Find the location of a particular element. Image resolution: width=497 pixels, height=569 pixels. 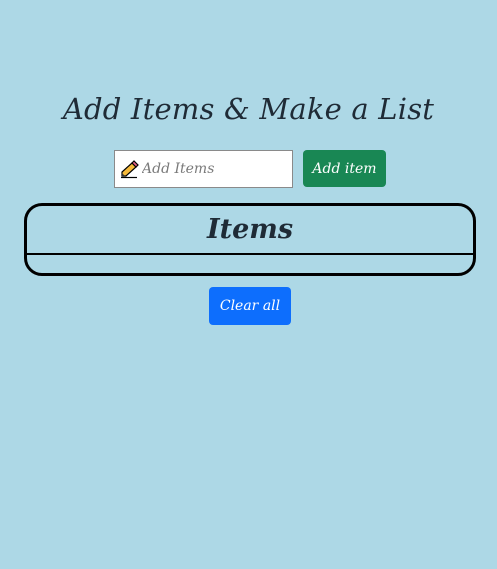

items-heading: Items is located at coordinates (250, 229).